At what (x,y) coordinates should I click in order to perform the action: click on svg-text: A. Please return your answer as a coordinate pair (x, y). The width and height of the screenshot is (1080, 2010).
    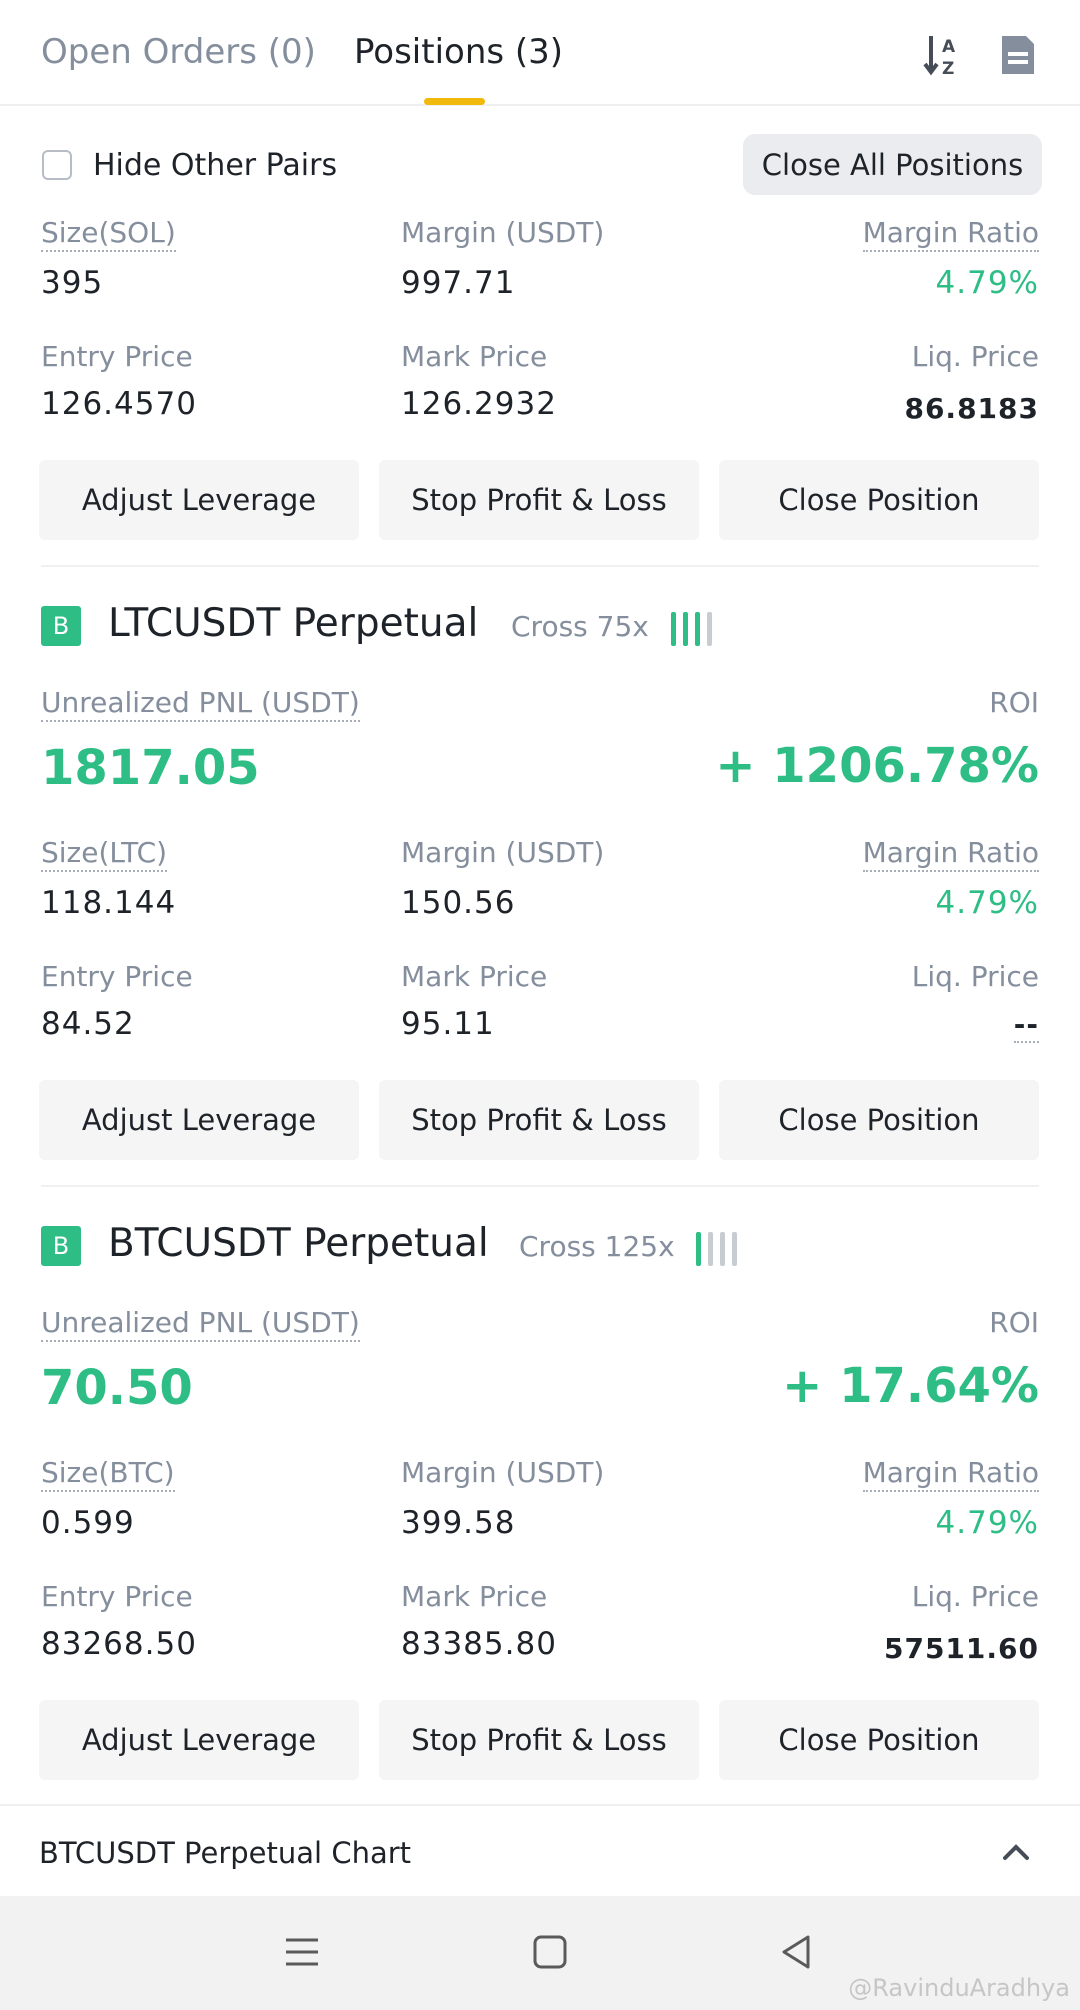
    Looking at the image, I should click on (949, 47).